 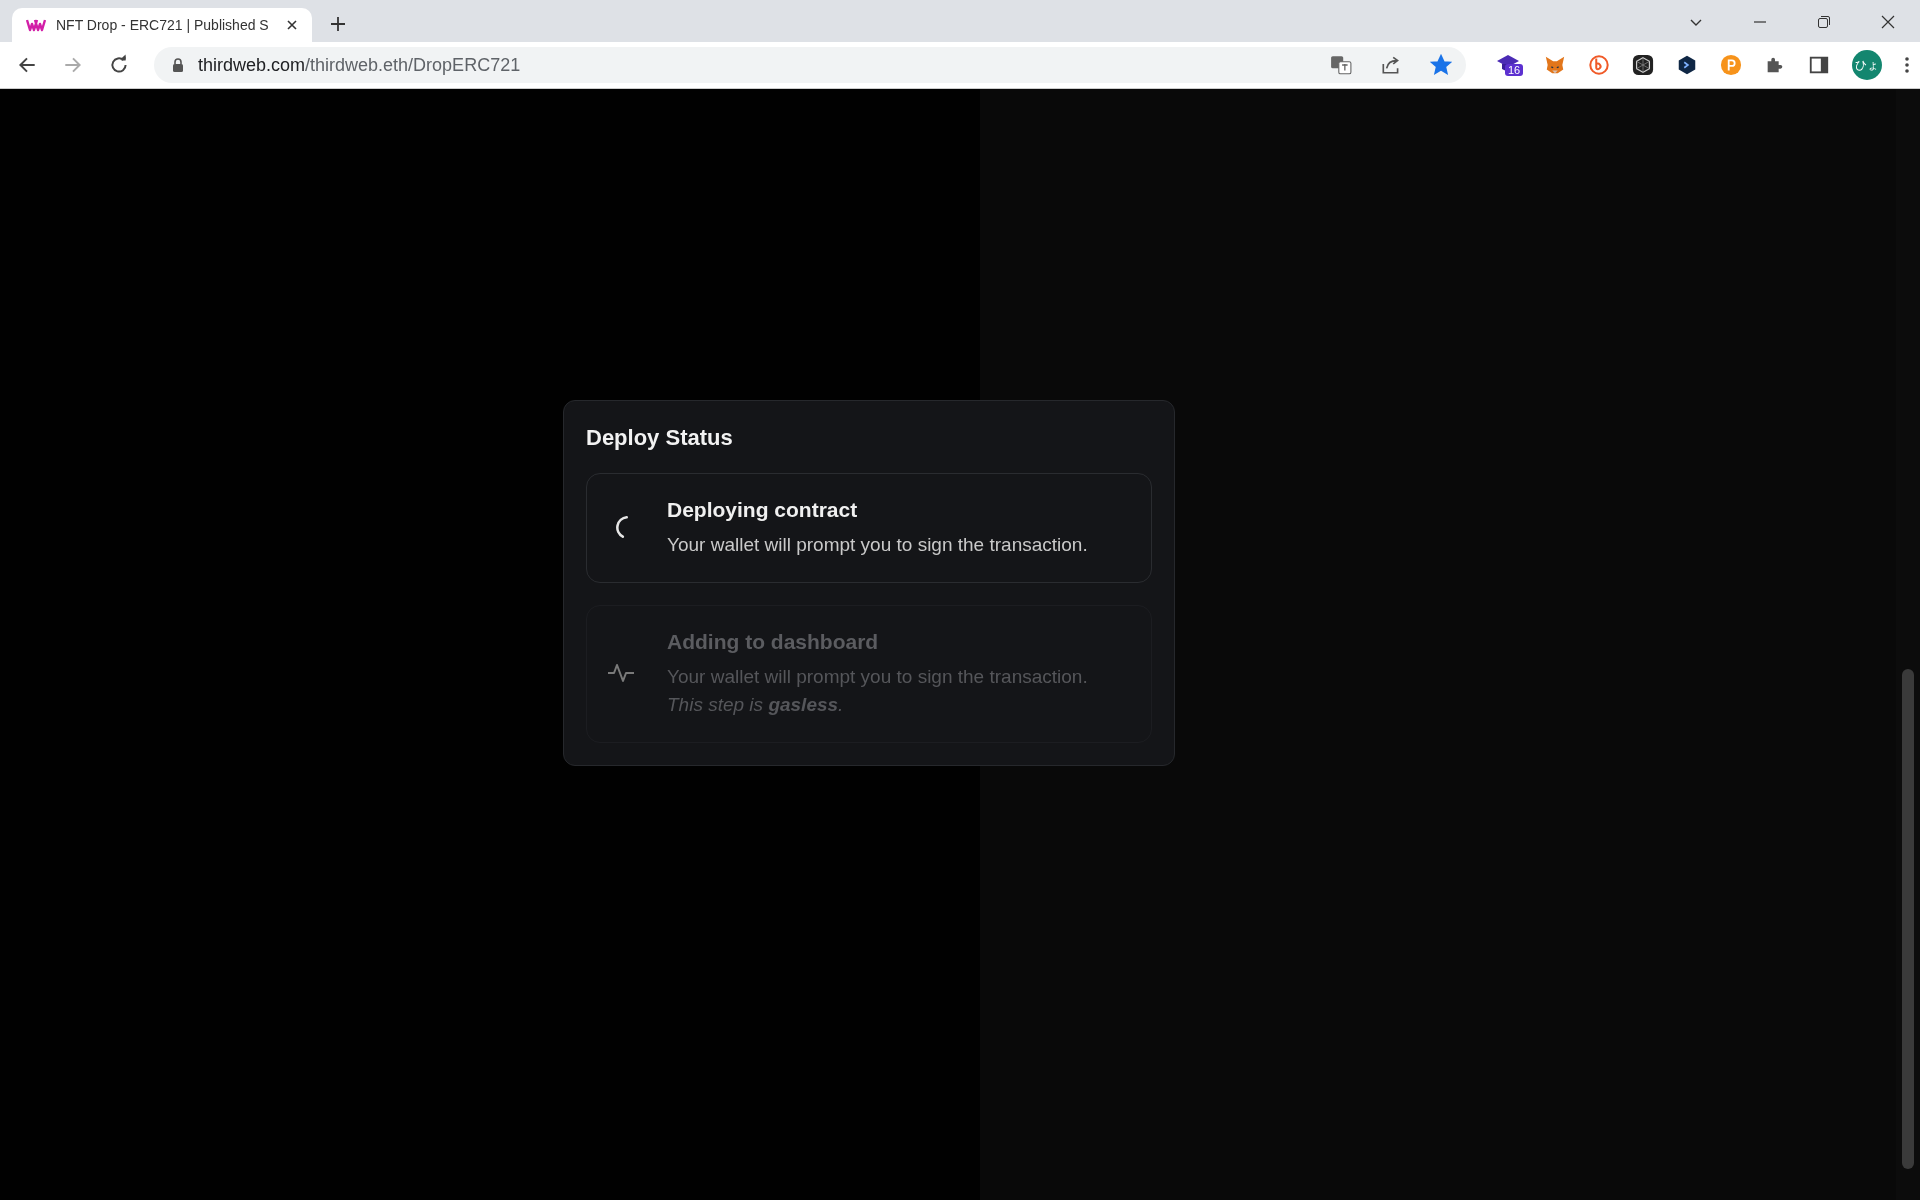 What do you see at coordinates (773, 642) in the screenshot?
I see `step-title: Adding to dashboard` at bounding box center [773, 642].